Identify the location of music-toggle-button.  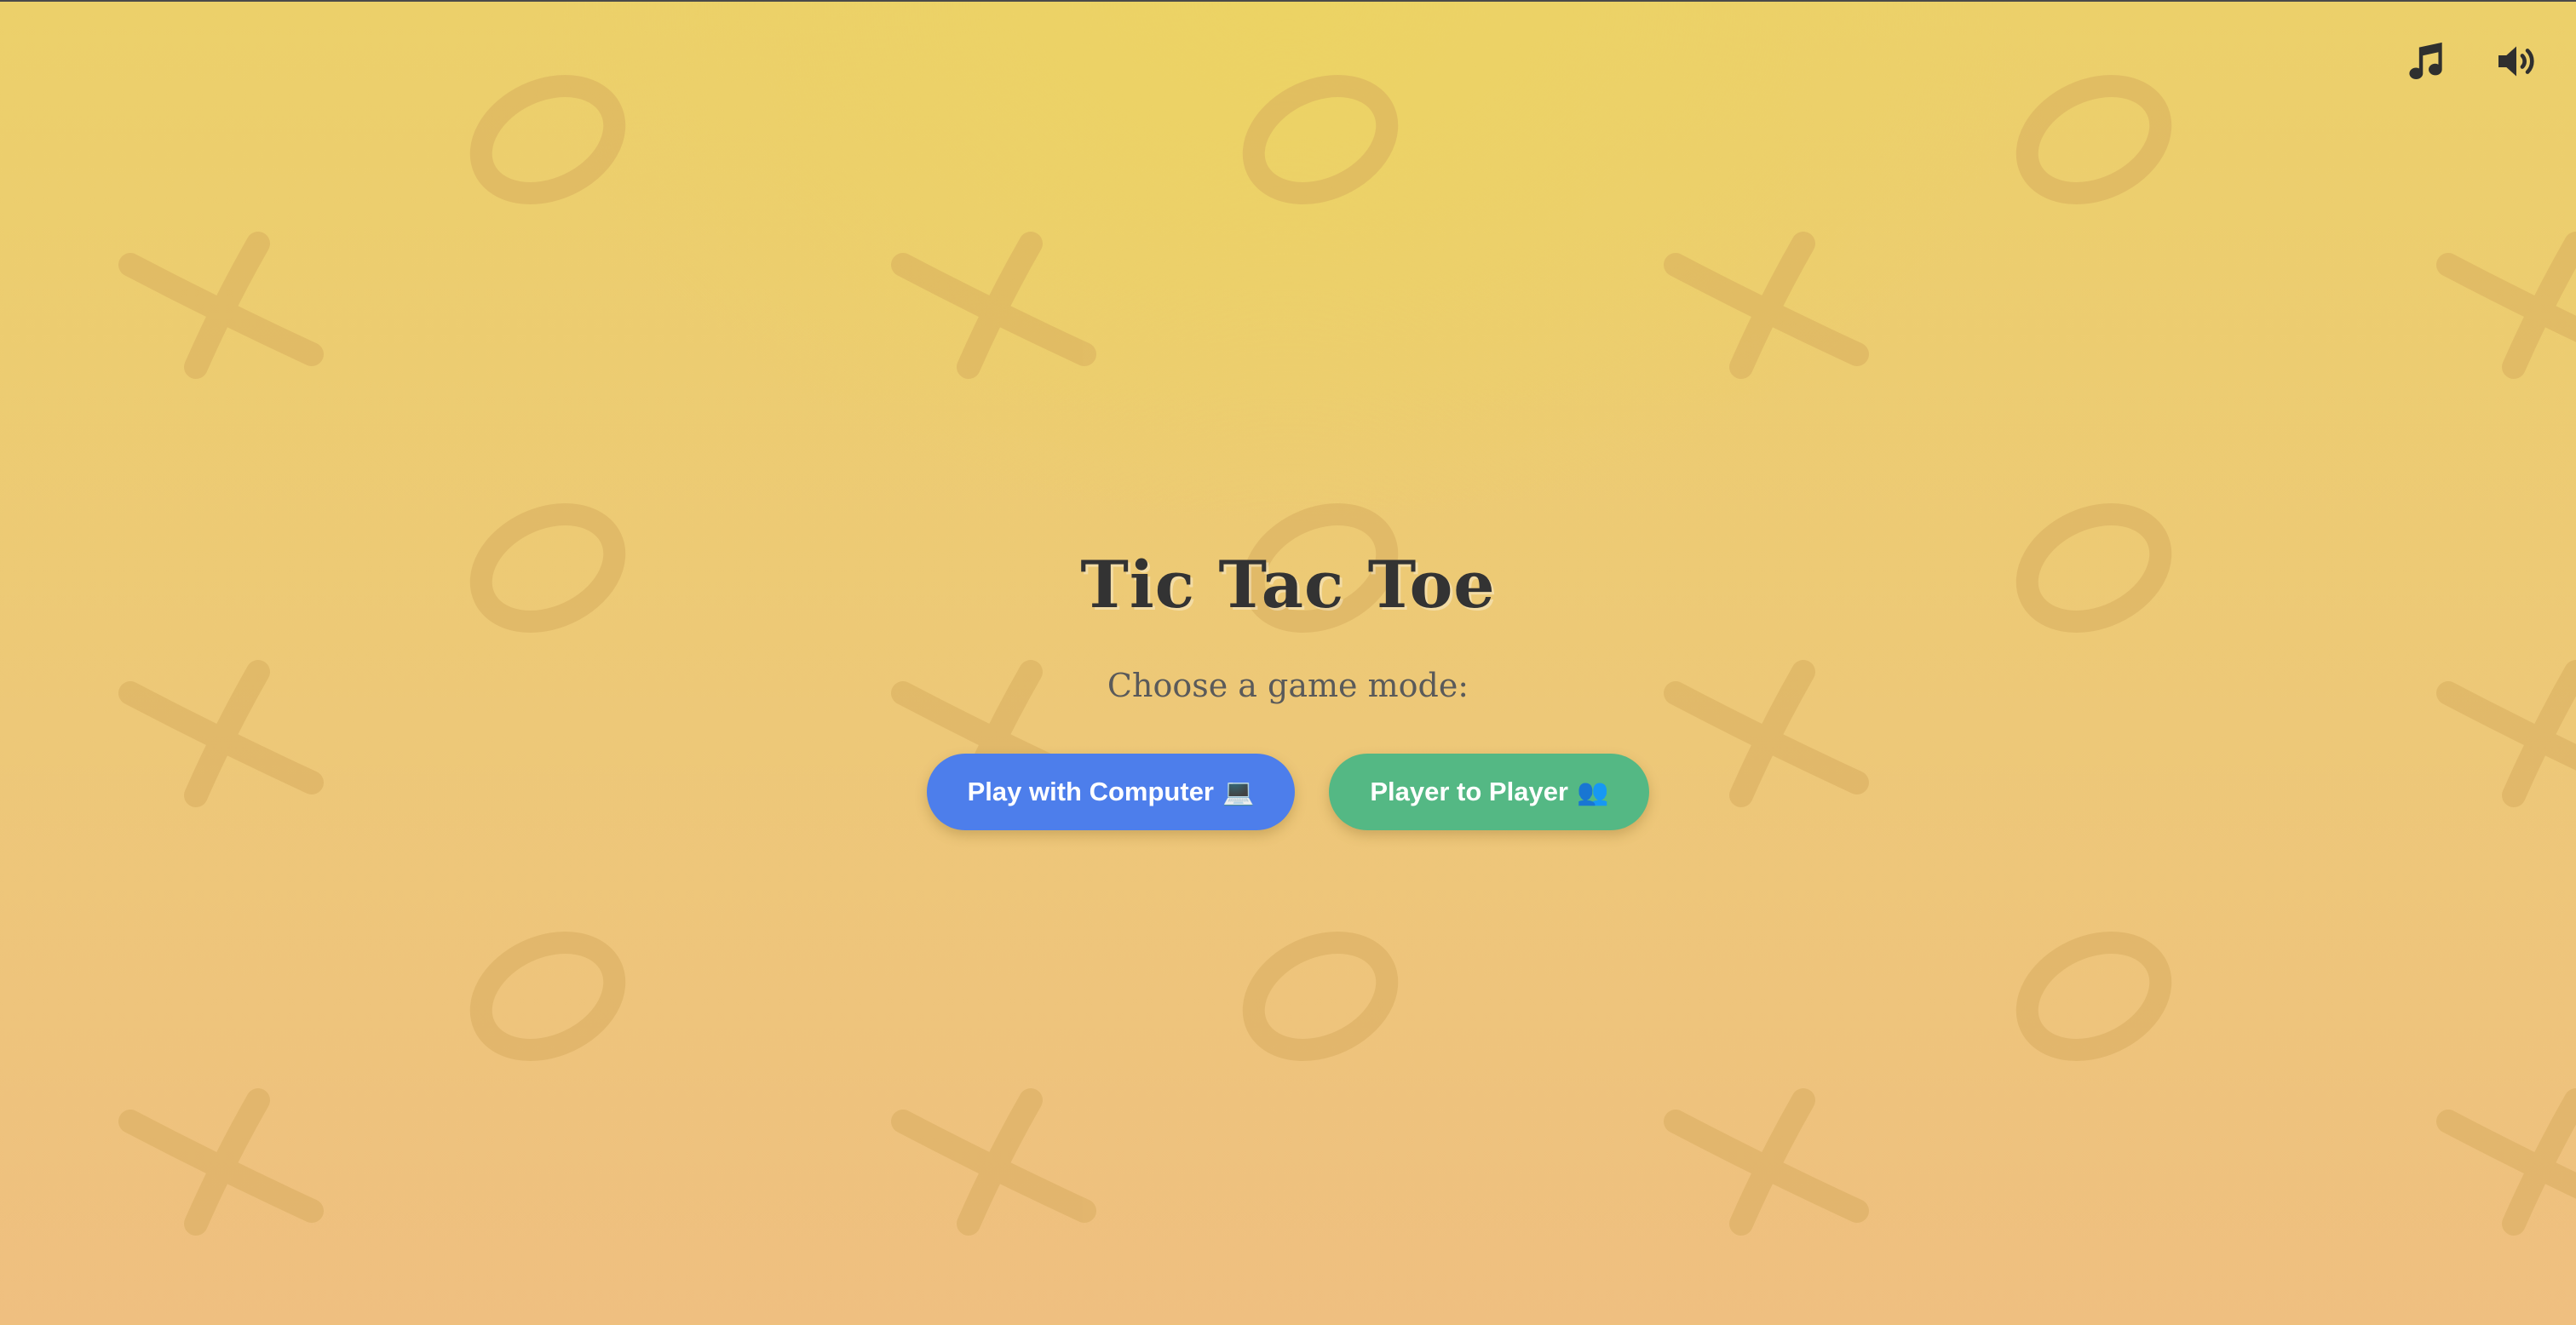
(2427, 61).